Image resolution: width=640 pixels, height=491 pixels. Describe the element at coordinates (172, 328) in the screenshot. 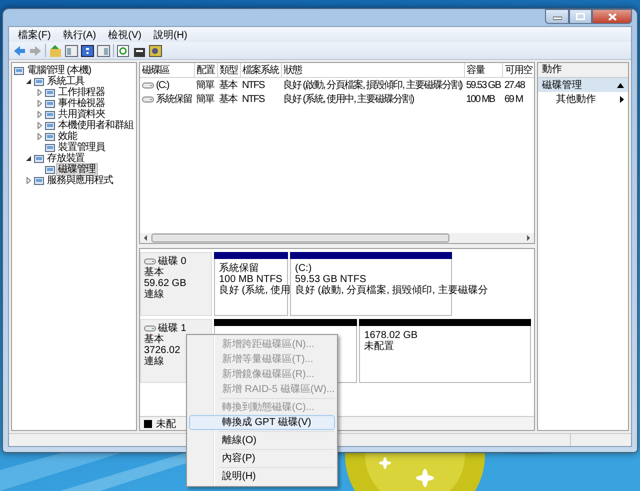

I see `disk-name: 磁碟 1` at that location.